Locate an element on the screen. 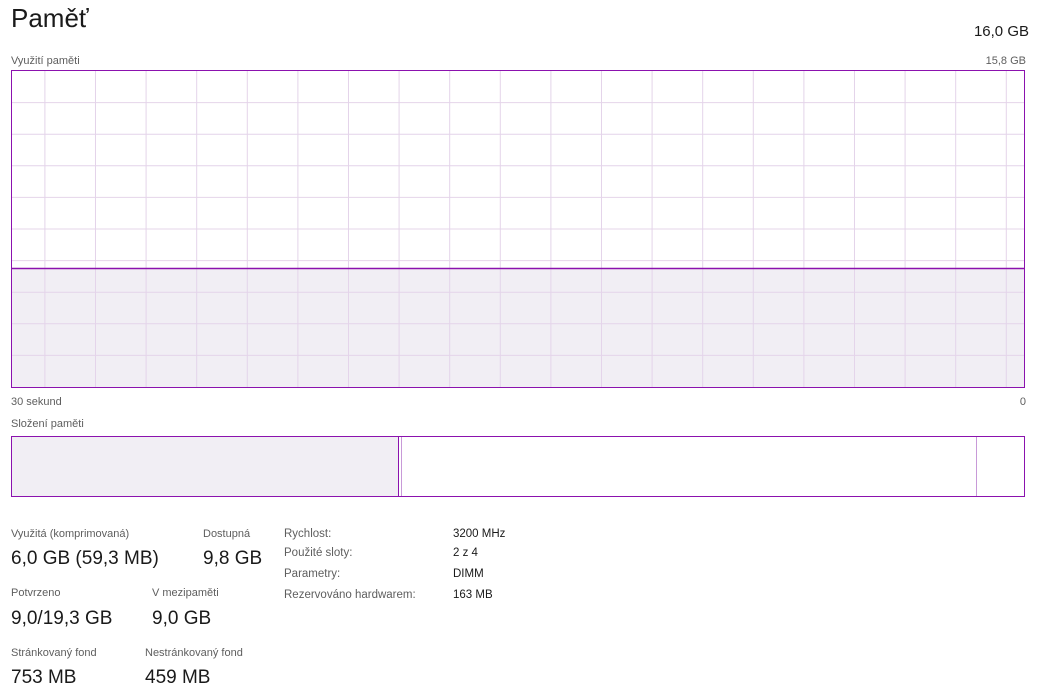  available-label: Dostupná is located at coordinates (227, 534).